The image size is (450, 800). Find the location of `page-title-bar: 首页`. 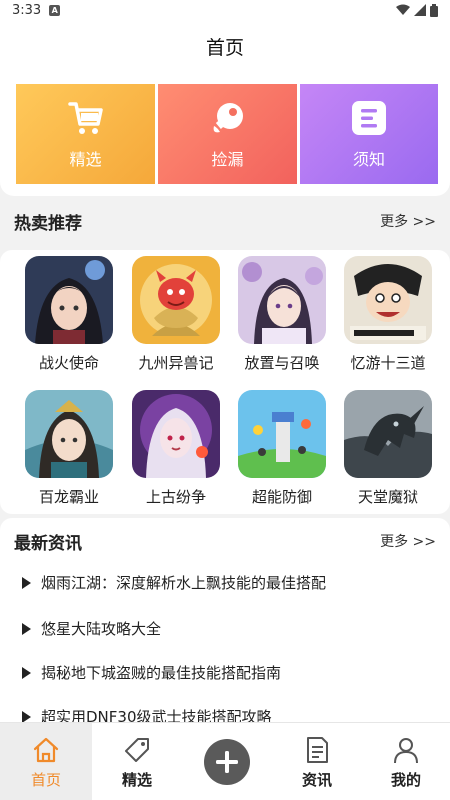

page-title-bar: 首页 is located at coordinates (225, 46).